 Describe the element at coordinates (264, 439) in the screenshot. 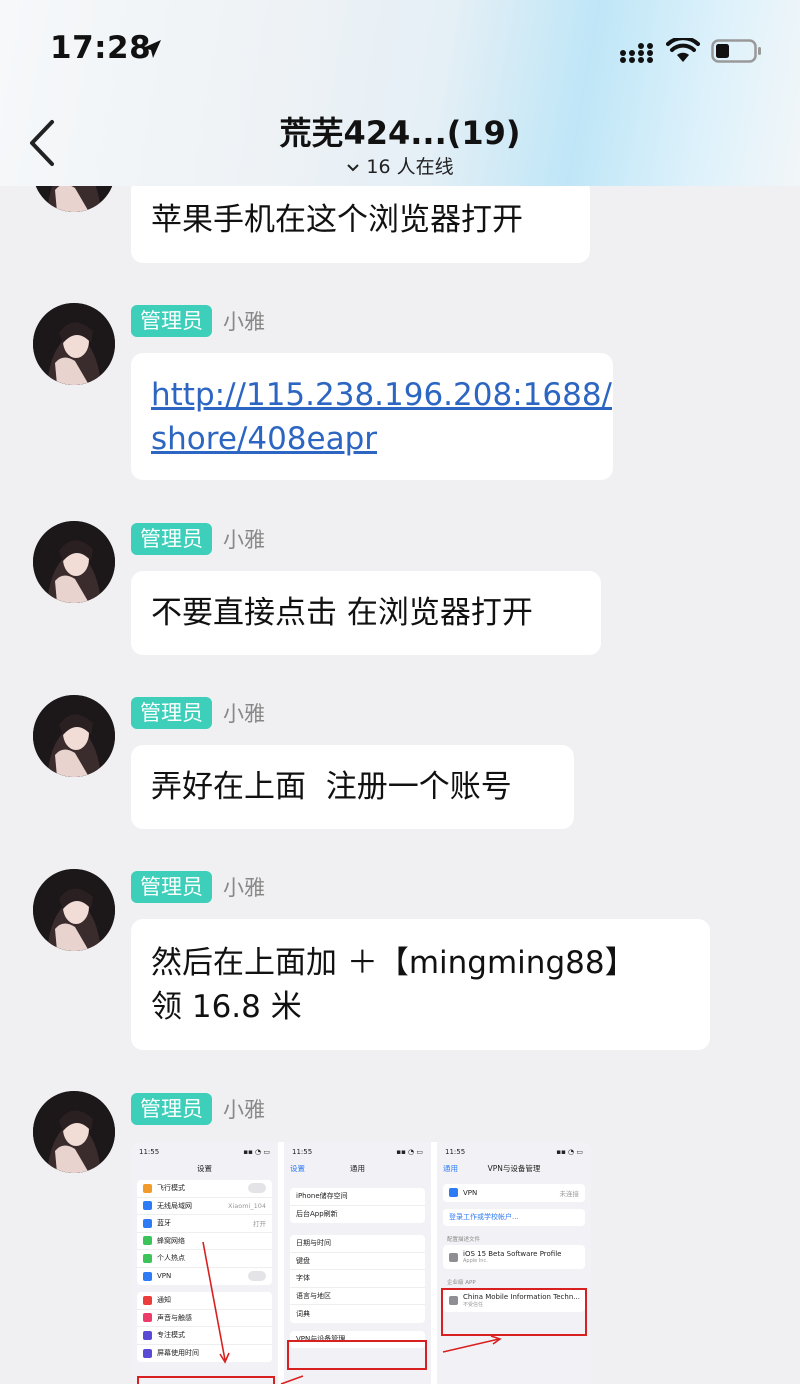

I see `link-line-2: shore/408eapr` at that location.